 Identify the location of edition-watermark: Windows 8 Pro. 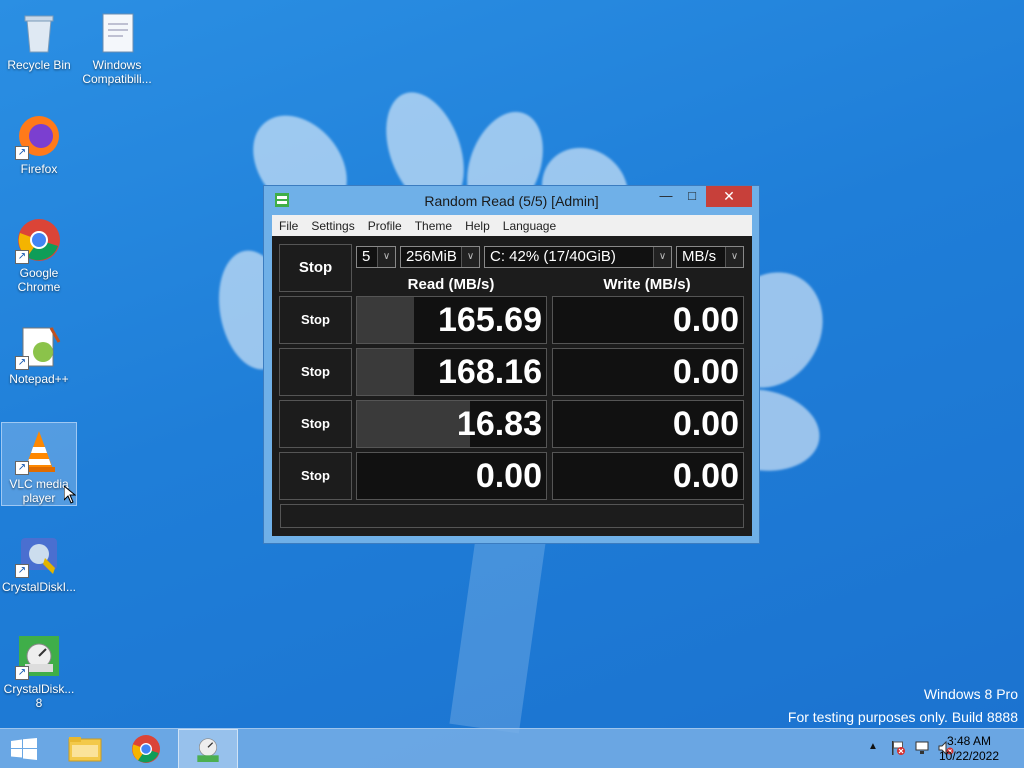
(970, 694).